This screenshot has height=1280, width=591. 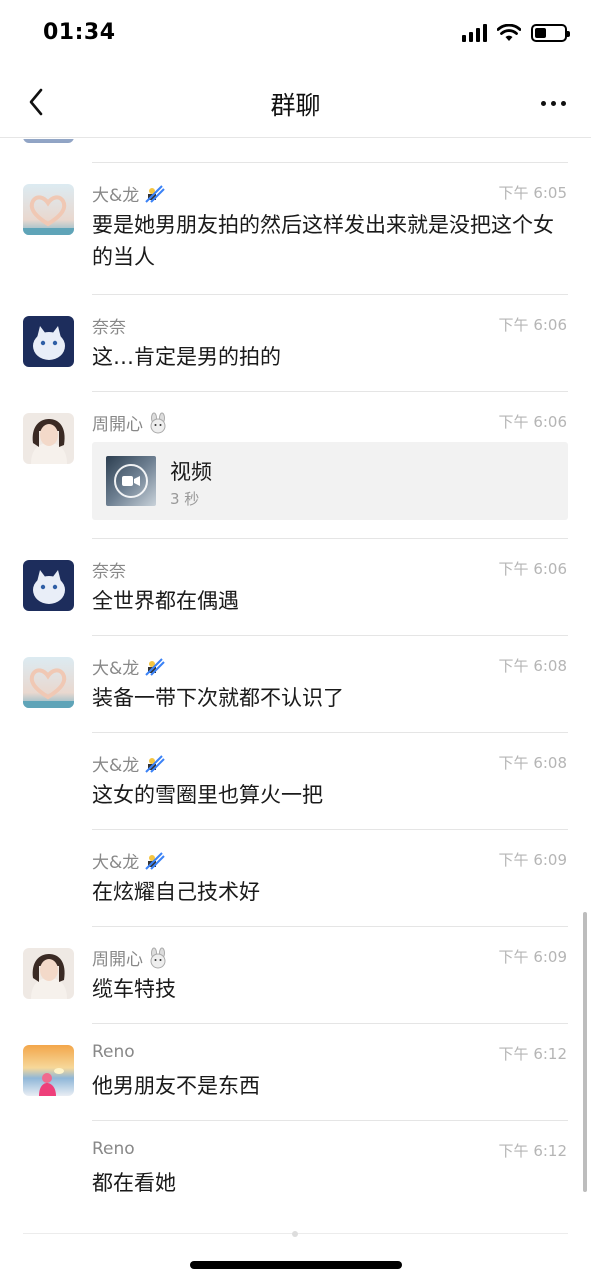 I want to click on message-time: 下午 6:05, so click(x=532, y=193).